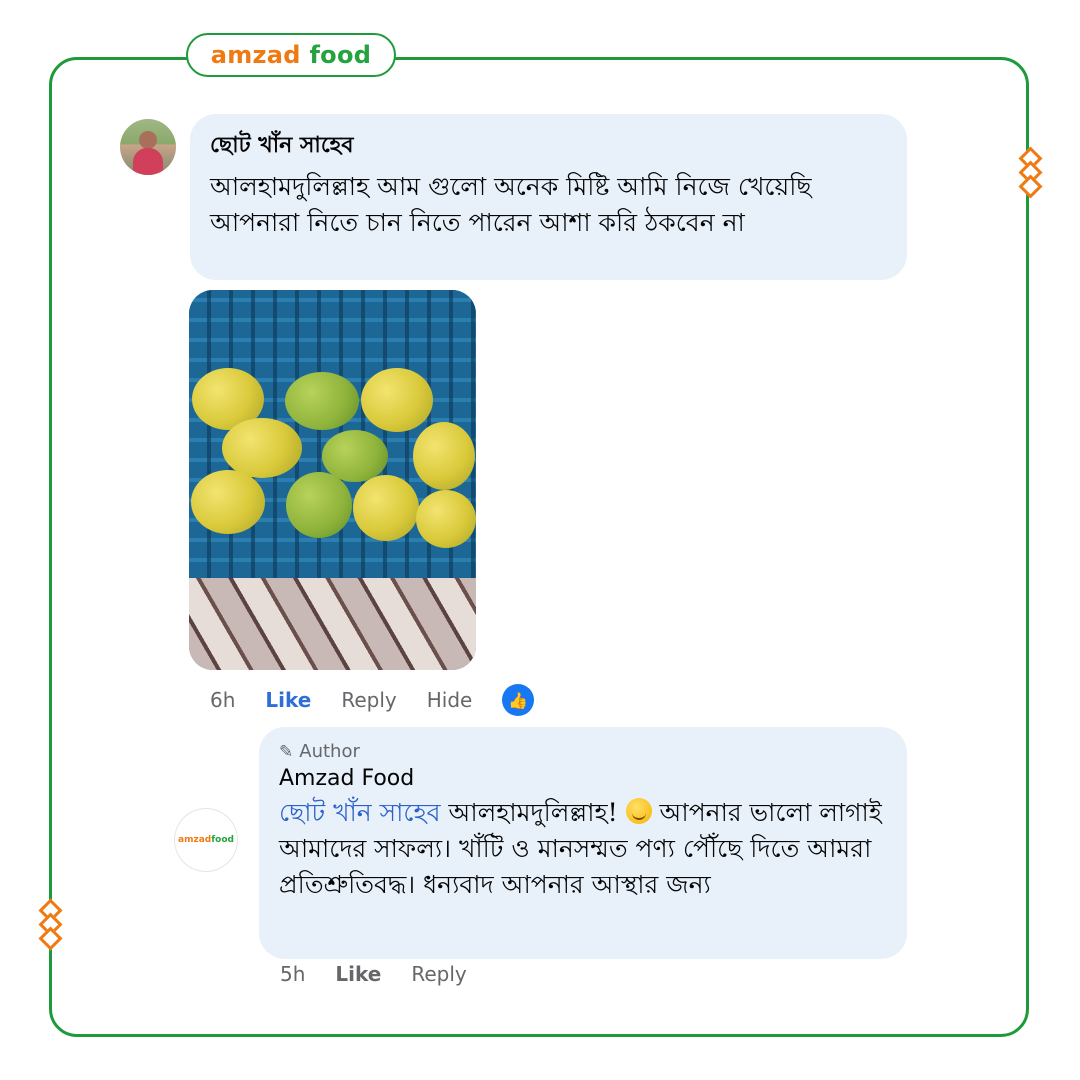 The image size is (1080, 1080). What do you see at coordinates (255, 55) in the screenshot?
I see `brand-name-part1: amzad` at bounding box center [255, 55].